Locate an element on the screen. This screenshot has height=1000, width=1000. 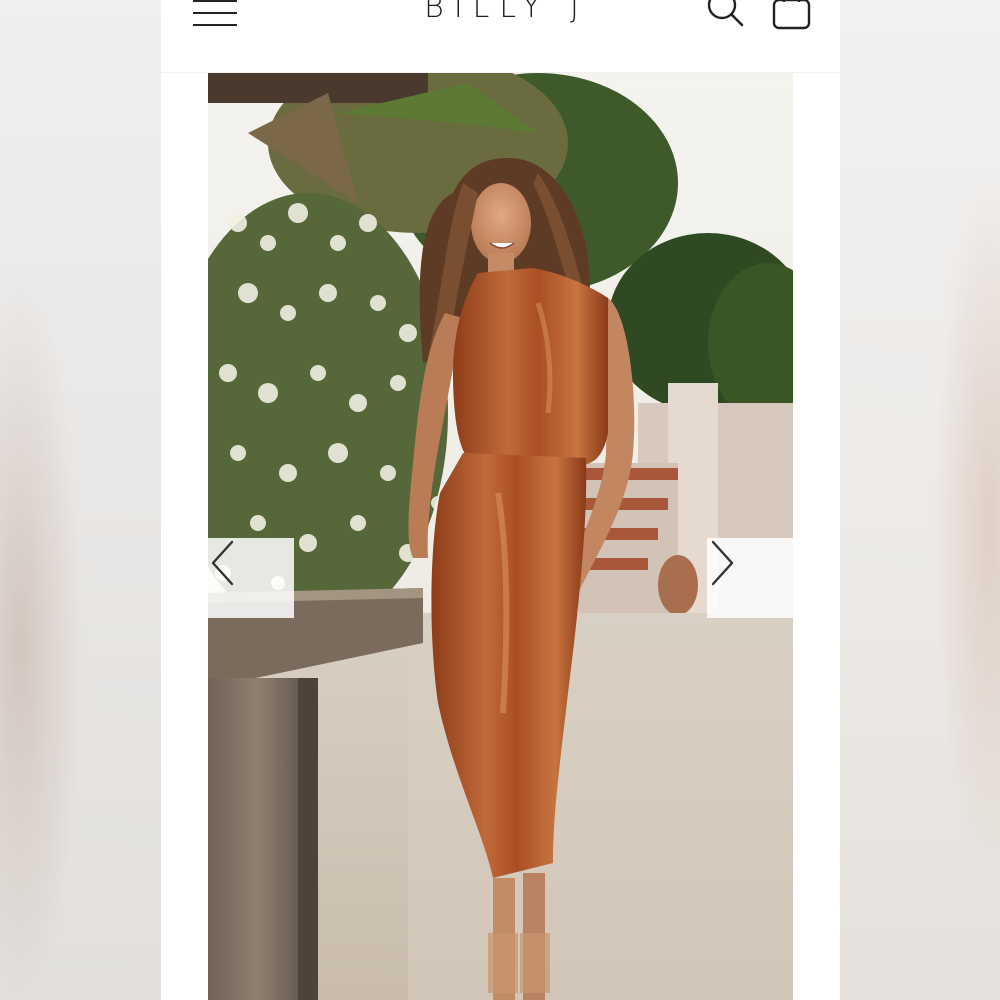
previous-image-button is located at coordinates (251, 578).